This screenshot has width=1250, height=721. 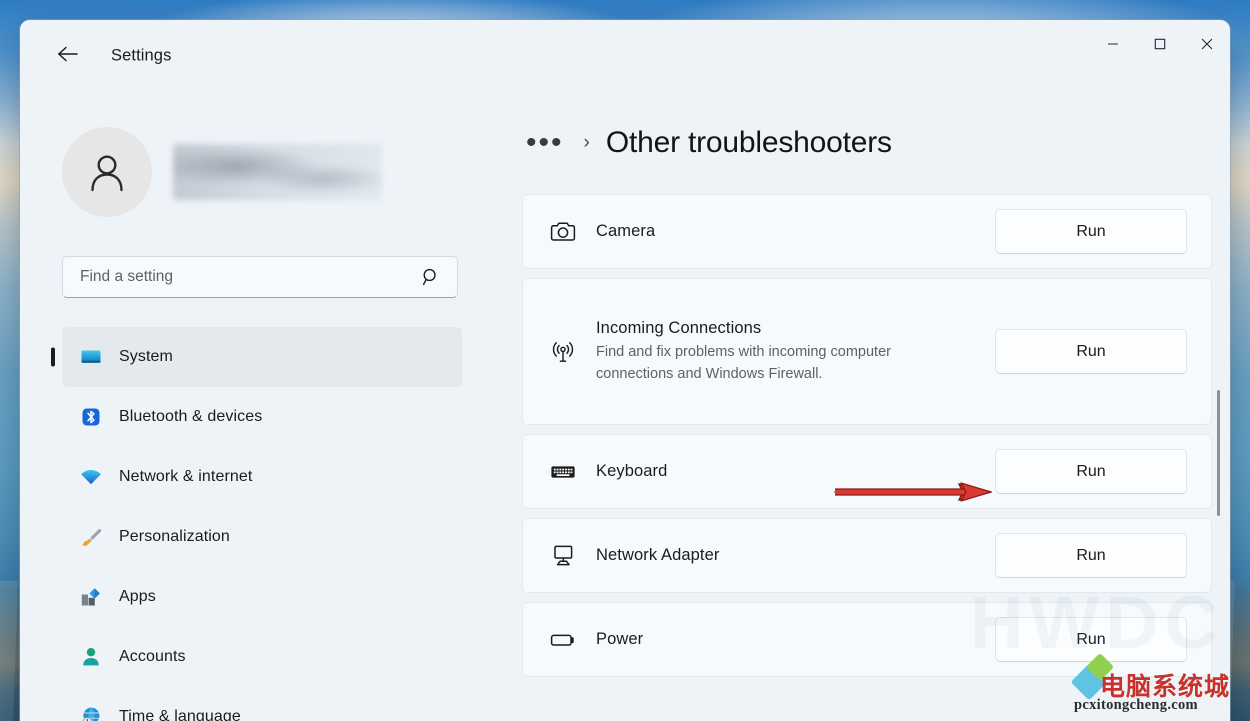 What do you see at coordinates (91, 477) in the screenshot?
I see `wifi-icon` at bounding box center [91, 477].